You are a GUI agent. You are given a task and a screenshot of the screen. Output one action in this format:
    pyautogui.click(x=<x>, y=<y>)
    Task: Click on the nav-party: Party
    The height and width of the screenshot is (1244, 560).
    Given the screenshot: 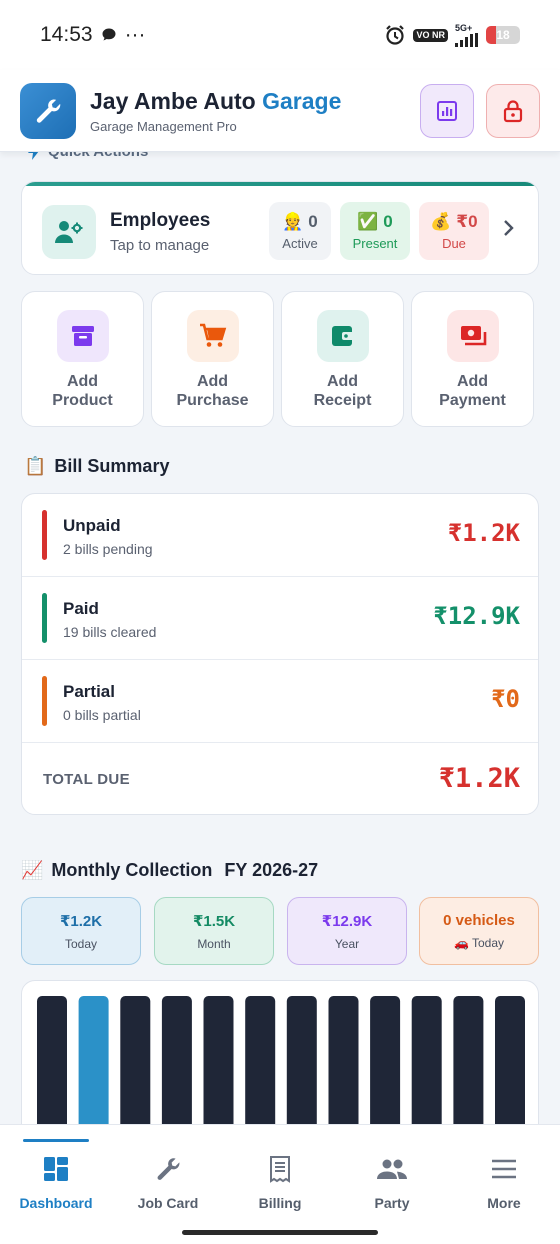 What is the action you would take?
    pyautogui.click(x=392, y=1175)
    